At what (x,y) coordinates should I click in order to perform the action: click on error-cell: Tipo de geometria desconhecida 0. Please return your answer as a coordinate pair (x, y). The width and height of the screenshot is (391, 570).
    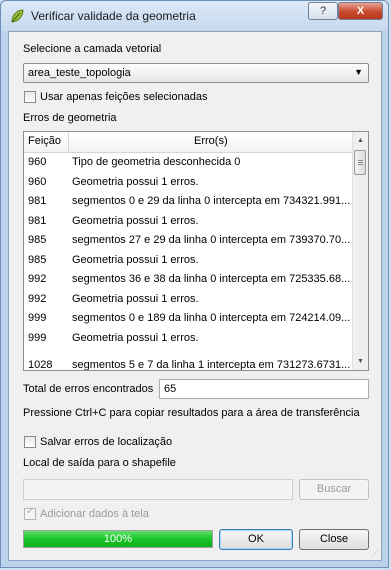
    Looking at the image, I should click on (156, 162).